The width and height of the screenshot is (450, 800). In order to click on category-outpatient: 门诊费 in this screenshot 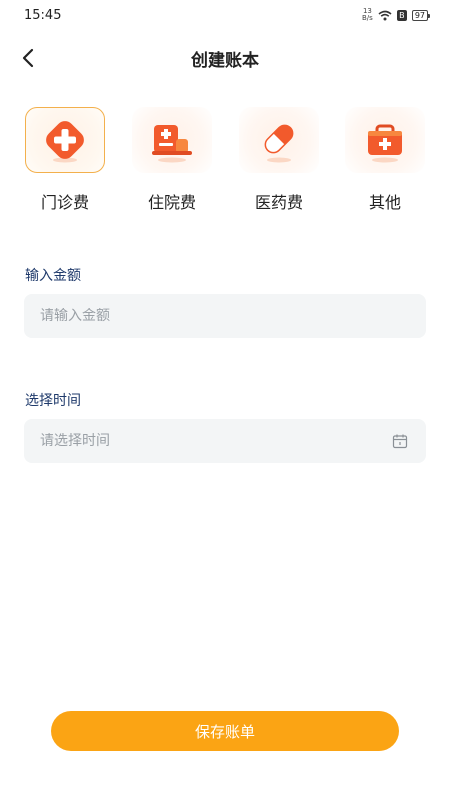, I will do `click(65, 160)`.